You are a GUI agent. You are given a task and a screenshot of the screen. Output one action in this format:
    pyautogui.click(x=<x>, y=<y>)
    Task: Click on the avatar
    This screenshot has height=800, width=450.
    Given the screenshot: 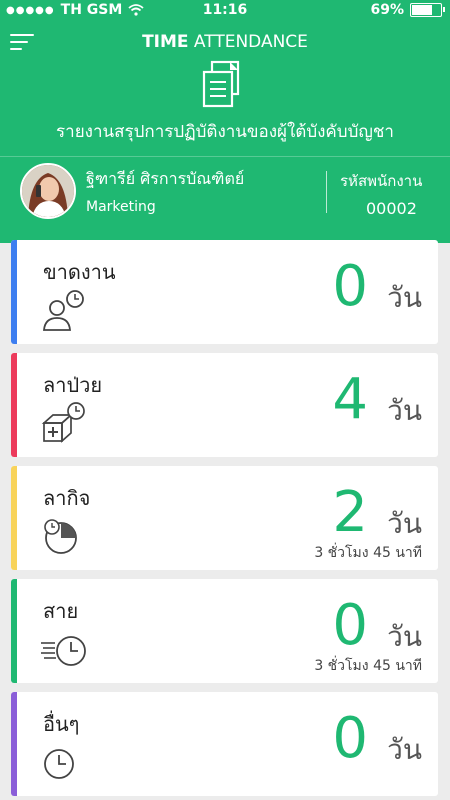 What is the action you would take?
    pyautogui.click(x=48, y=191)
    